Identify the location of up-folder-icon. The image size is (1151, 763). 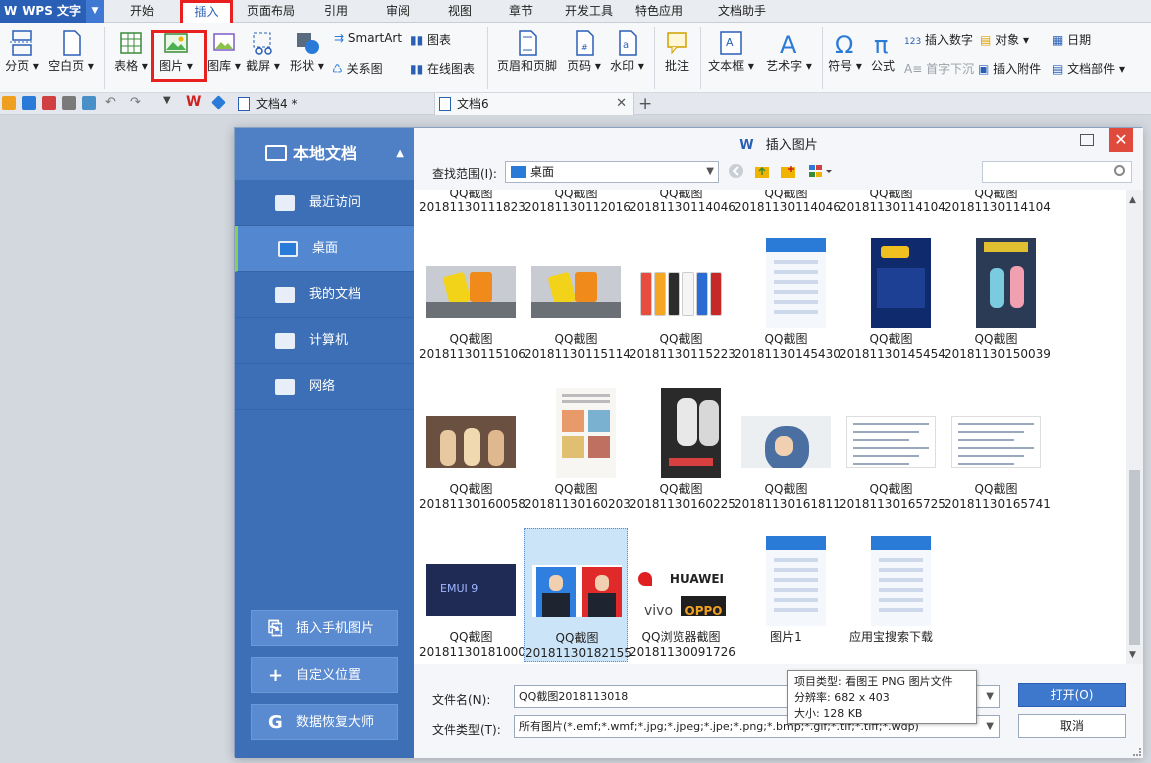
(762, 171).